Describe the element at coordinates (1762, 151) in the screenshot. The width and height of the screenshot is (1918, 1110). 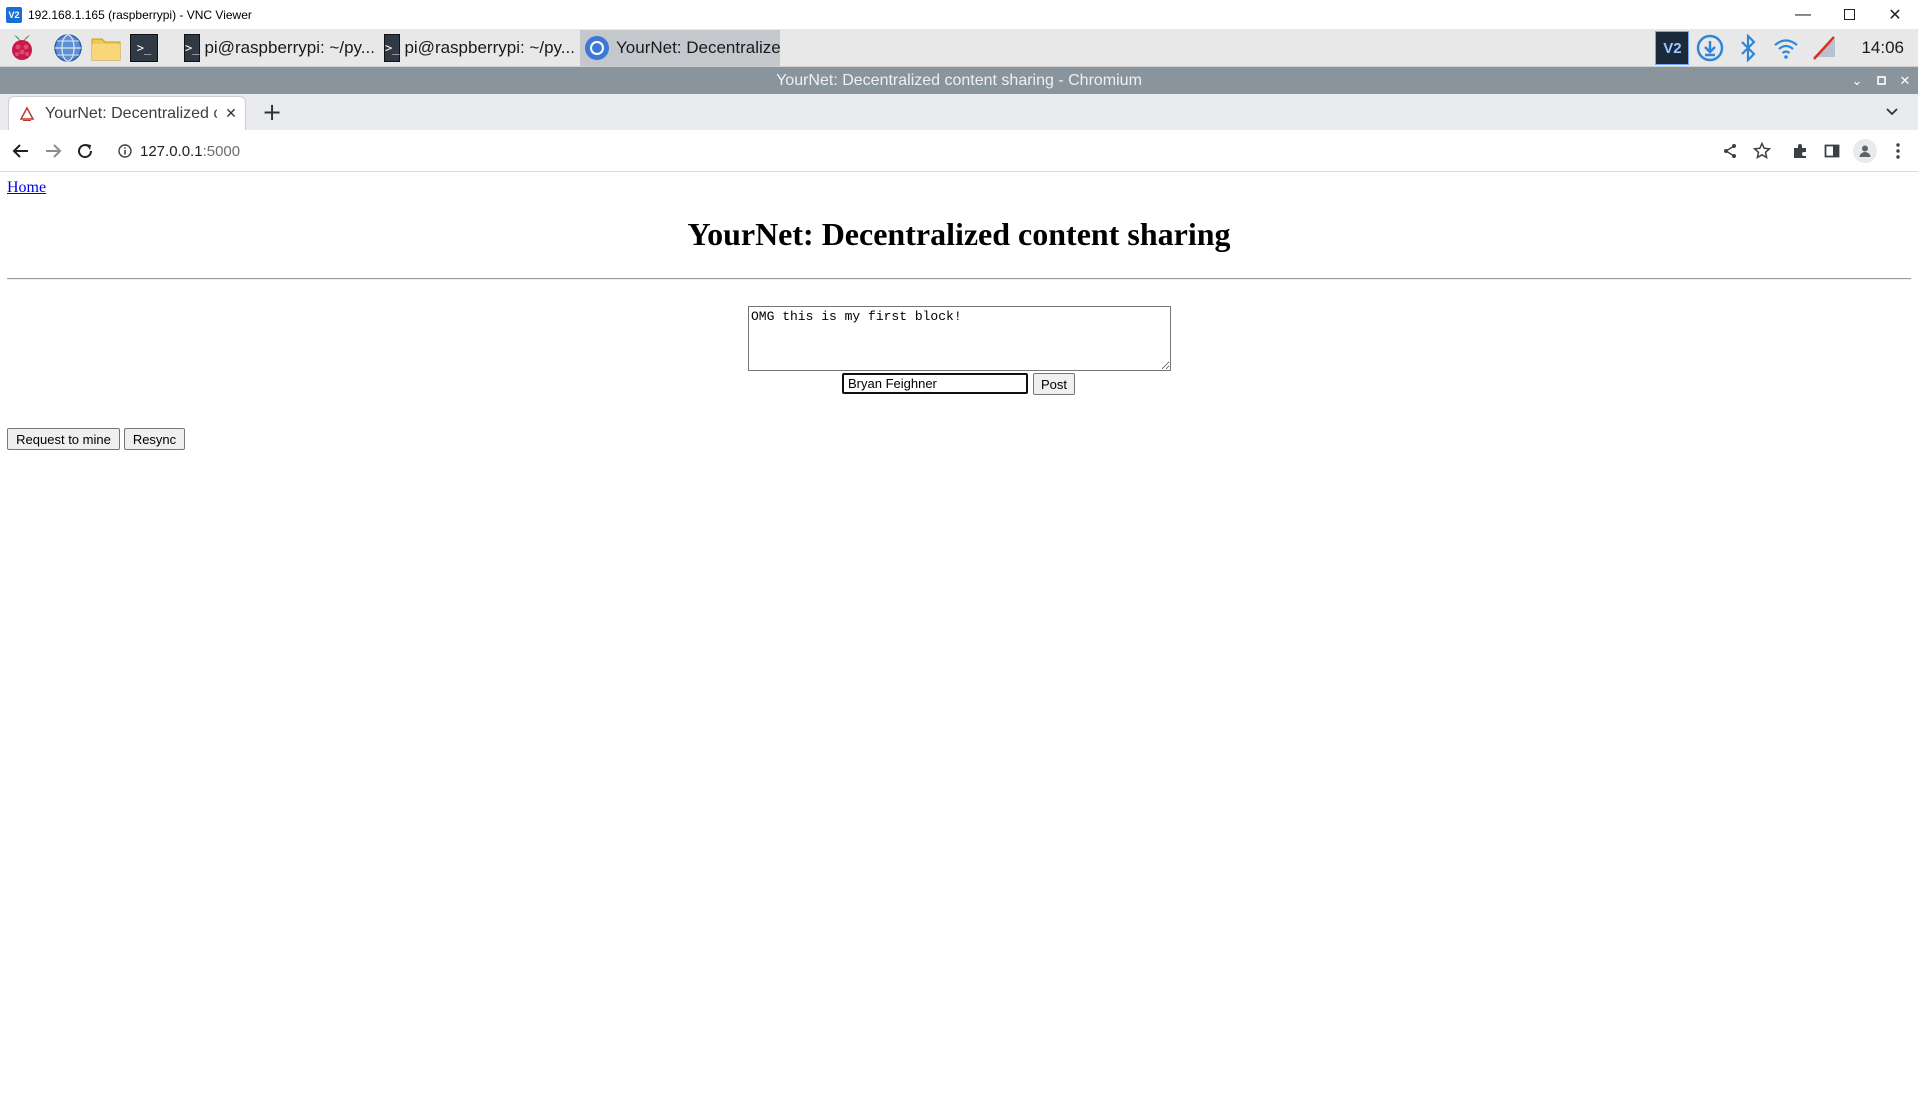
I see `bookmark-star-icon` at that location.